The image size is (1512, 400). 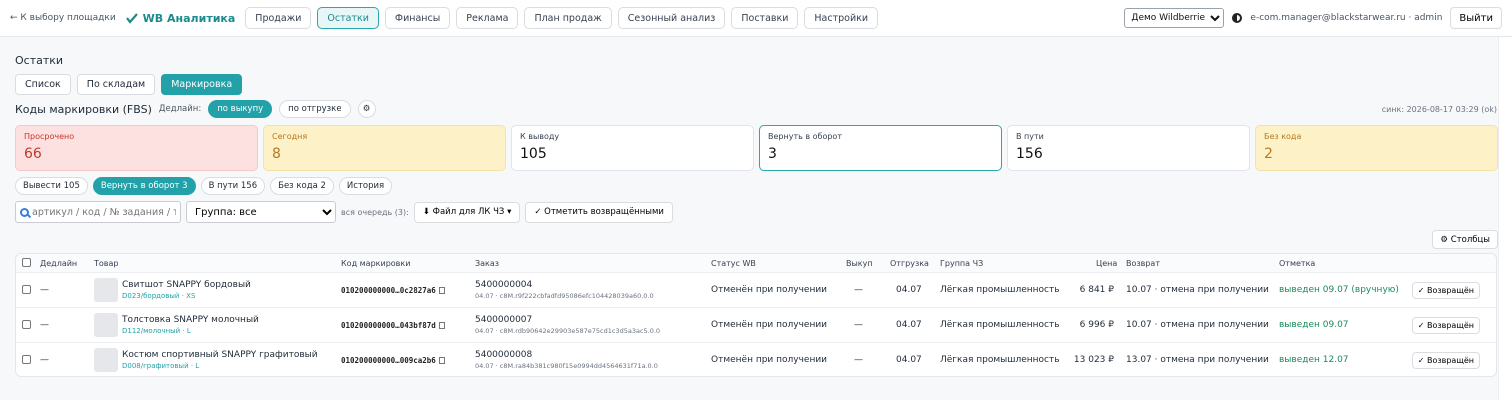 What do you see at coordinates (58, 263) in the screenshot?
I see `header-deadline: Дедлайн` at bounding box center [58, 263].